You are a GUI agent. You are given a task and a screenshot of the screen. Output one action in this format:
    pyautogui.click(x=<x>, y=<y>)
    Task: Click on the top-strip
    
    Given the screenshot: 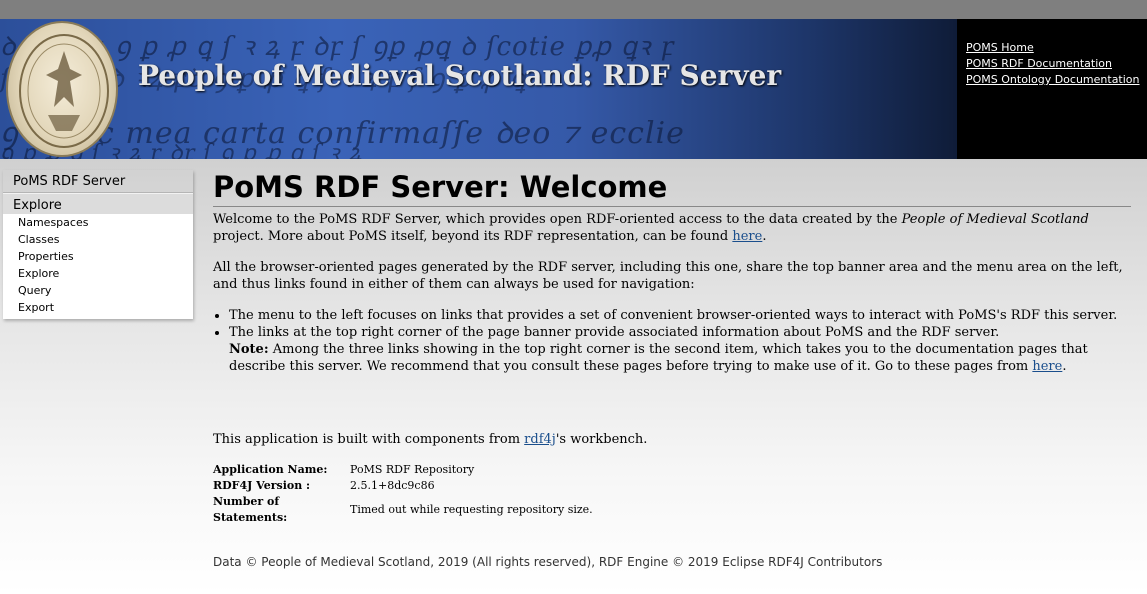 What is the action you would take?
    pyautogui.click(x=573, y=9)
    